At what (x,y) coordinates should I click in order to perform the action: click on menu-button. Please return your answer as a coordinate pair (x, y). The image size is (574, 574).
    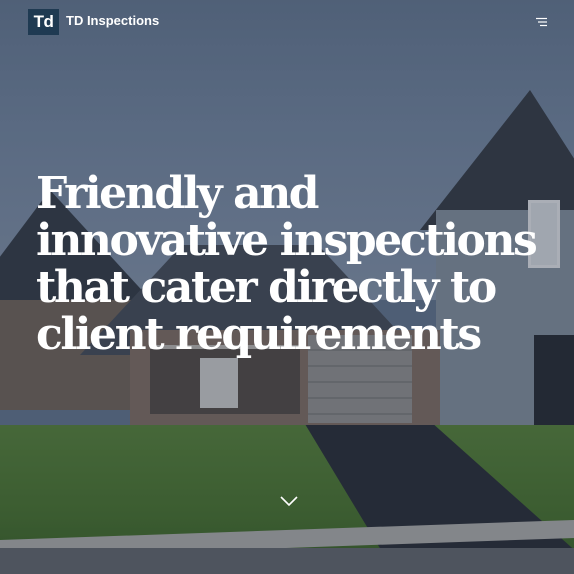
    Looking at the image, I should click on (541, 22).